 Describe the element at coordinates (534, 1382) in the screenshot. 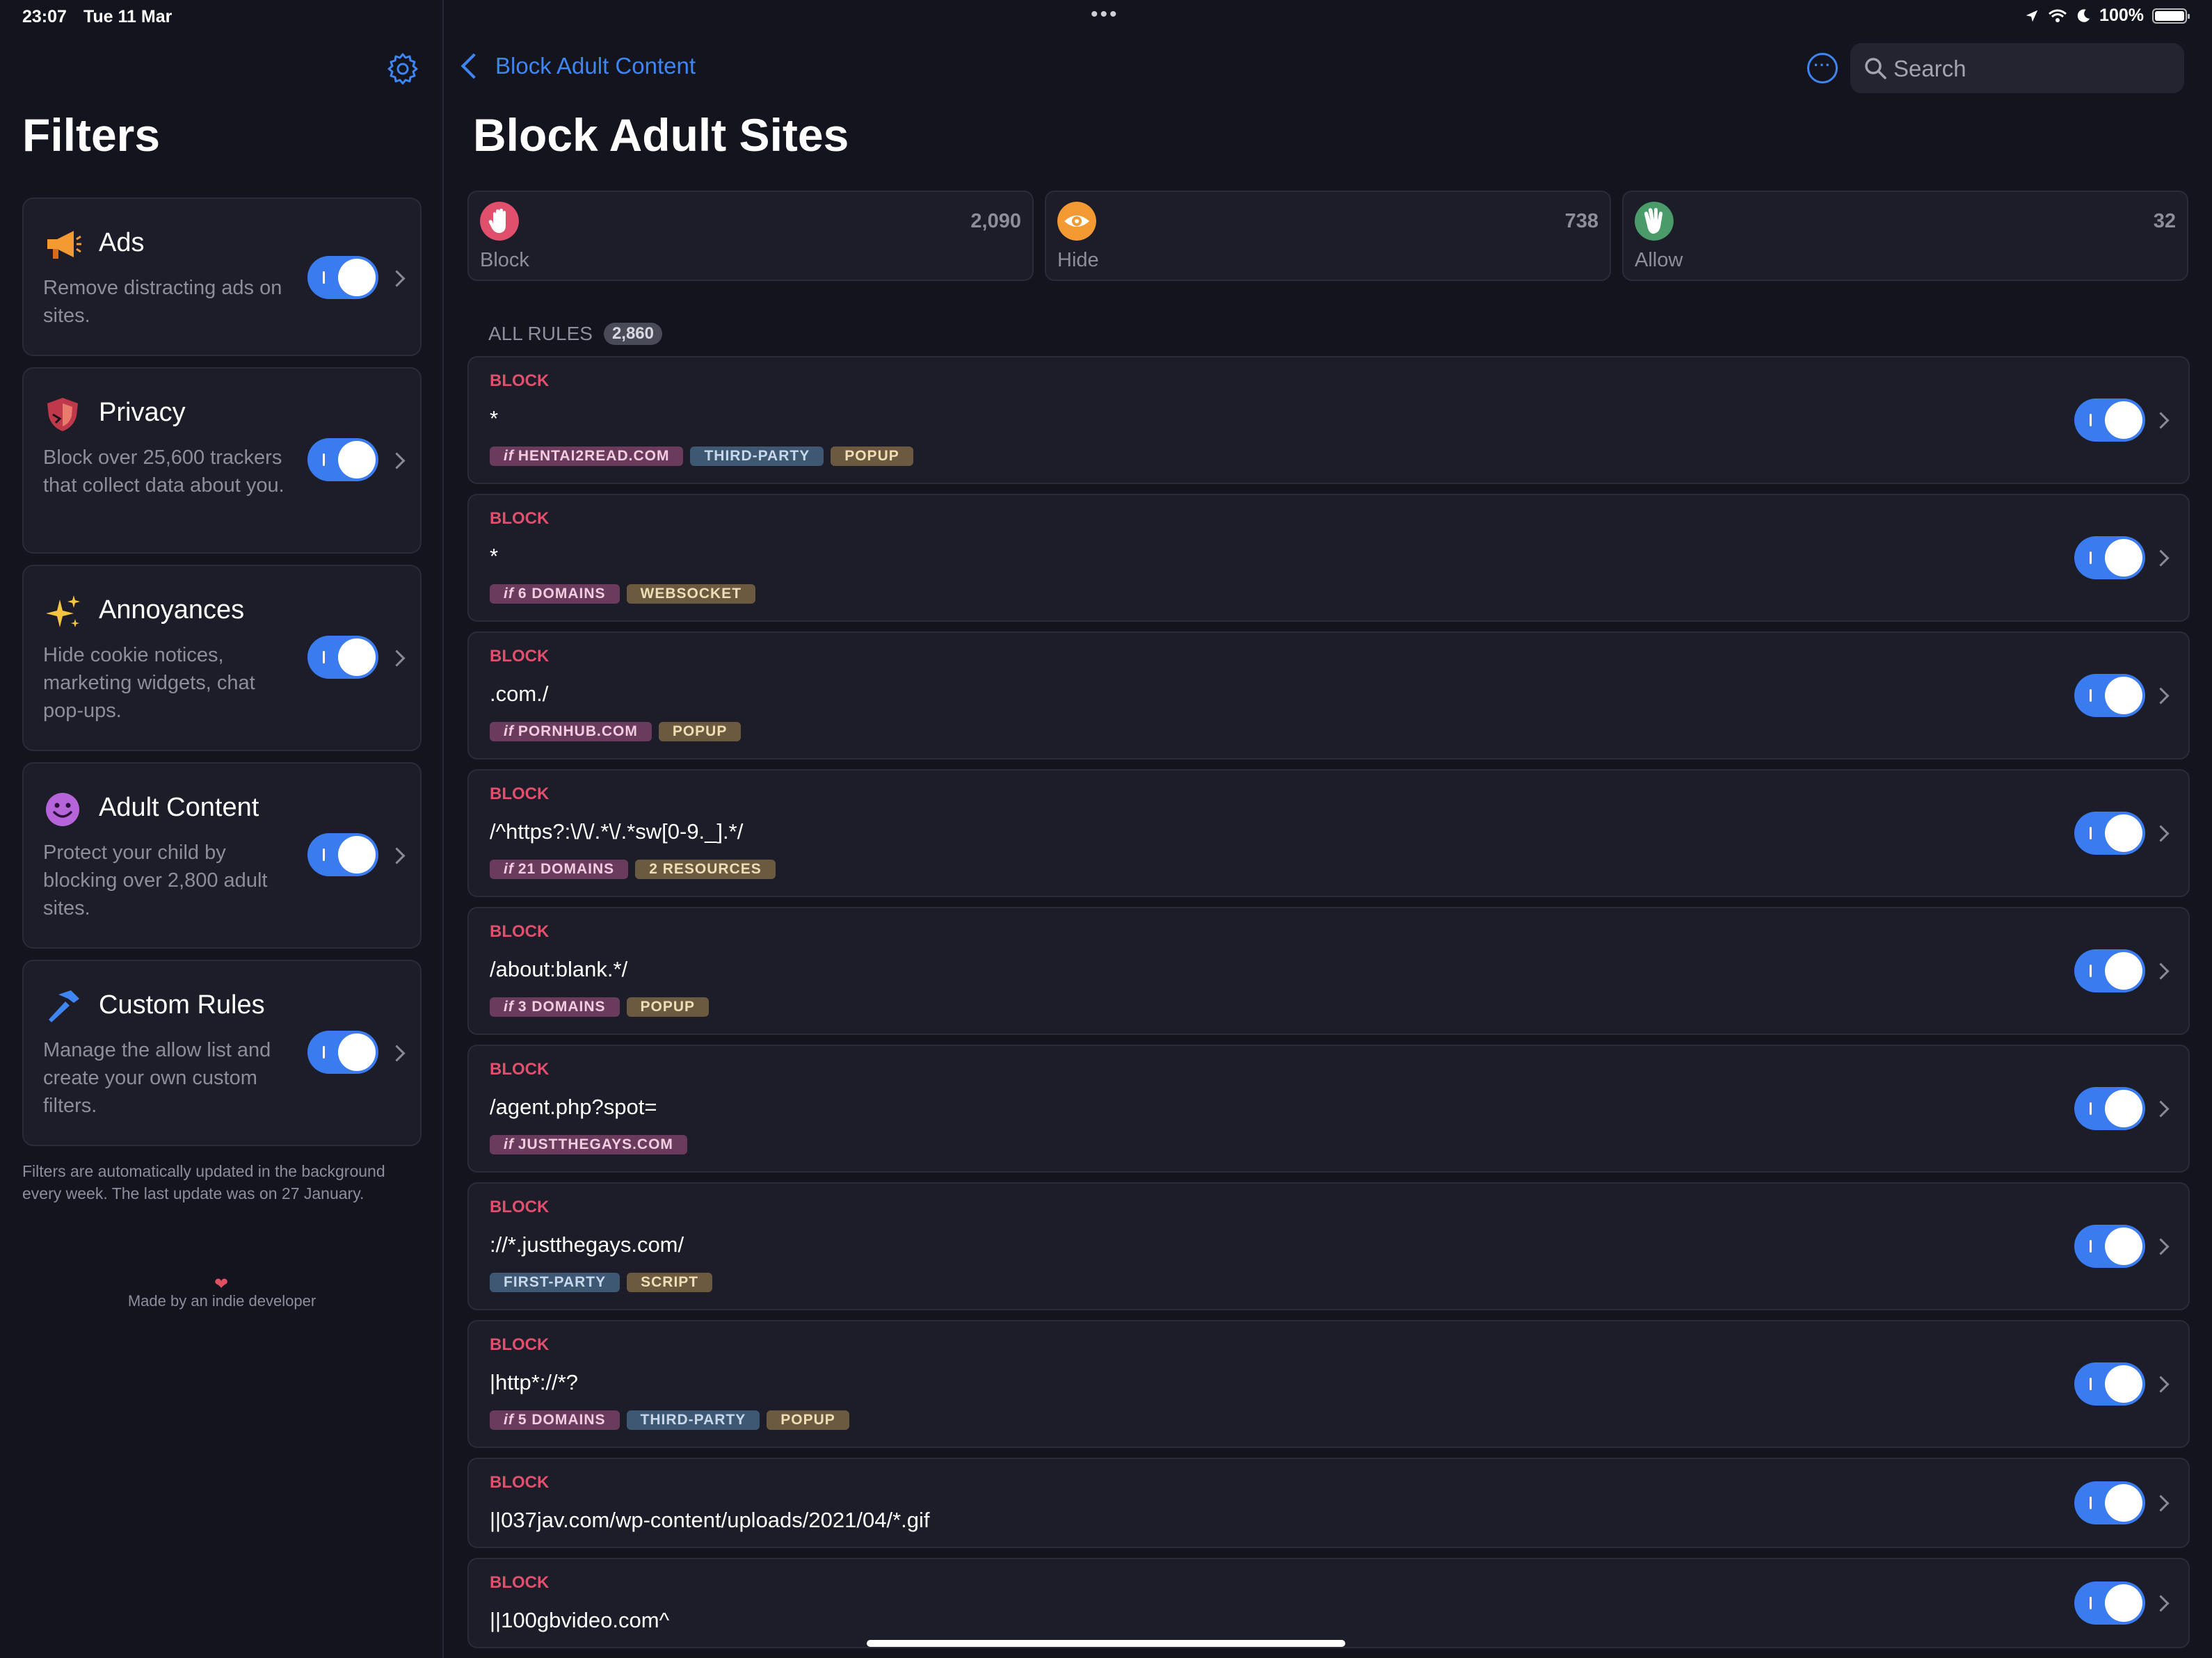

I see `rule-pattern: |http*://*?` at that location.